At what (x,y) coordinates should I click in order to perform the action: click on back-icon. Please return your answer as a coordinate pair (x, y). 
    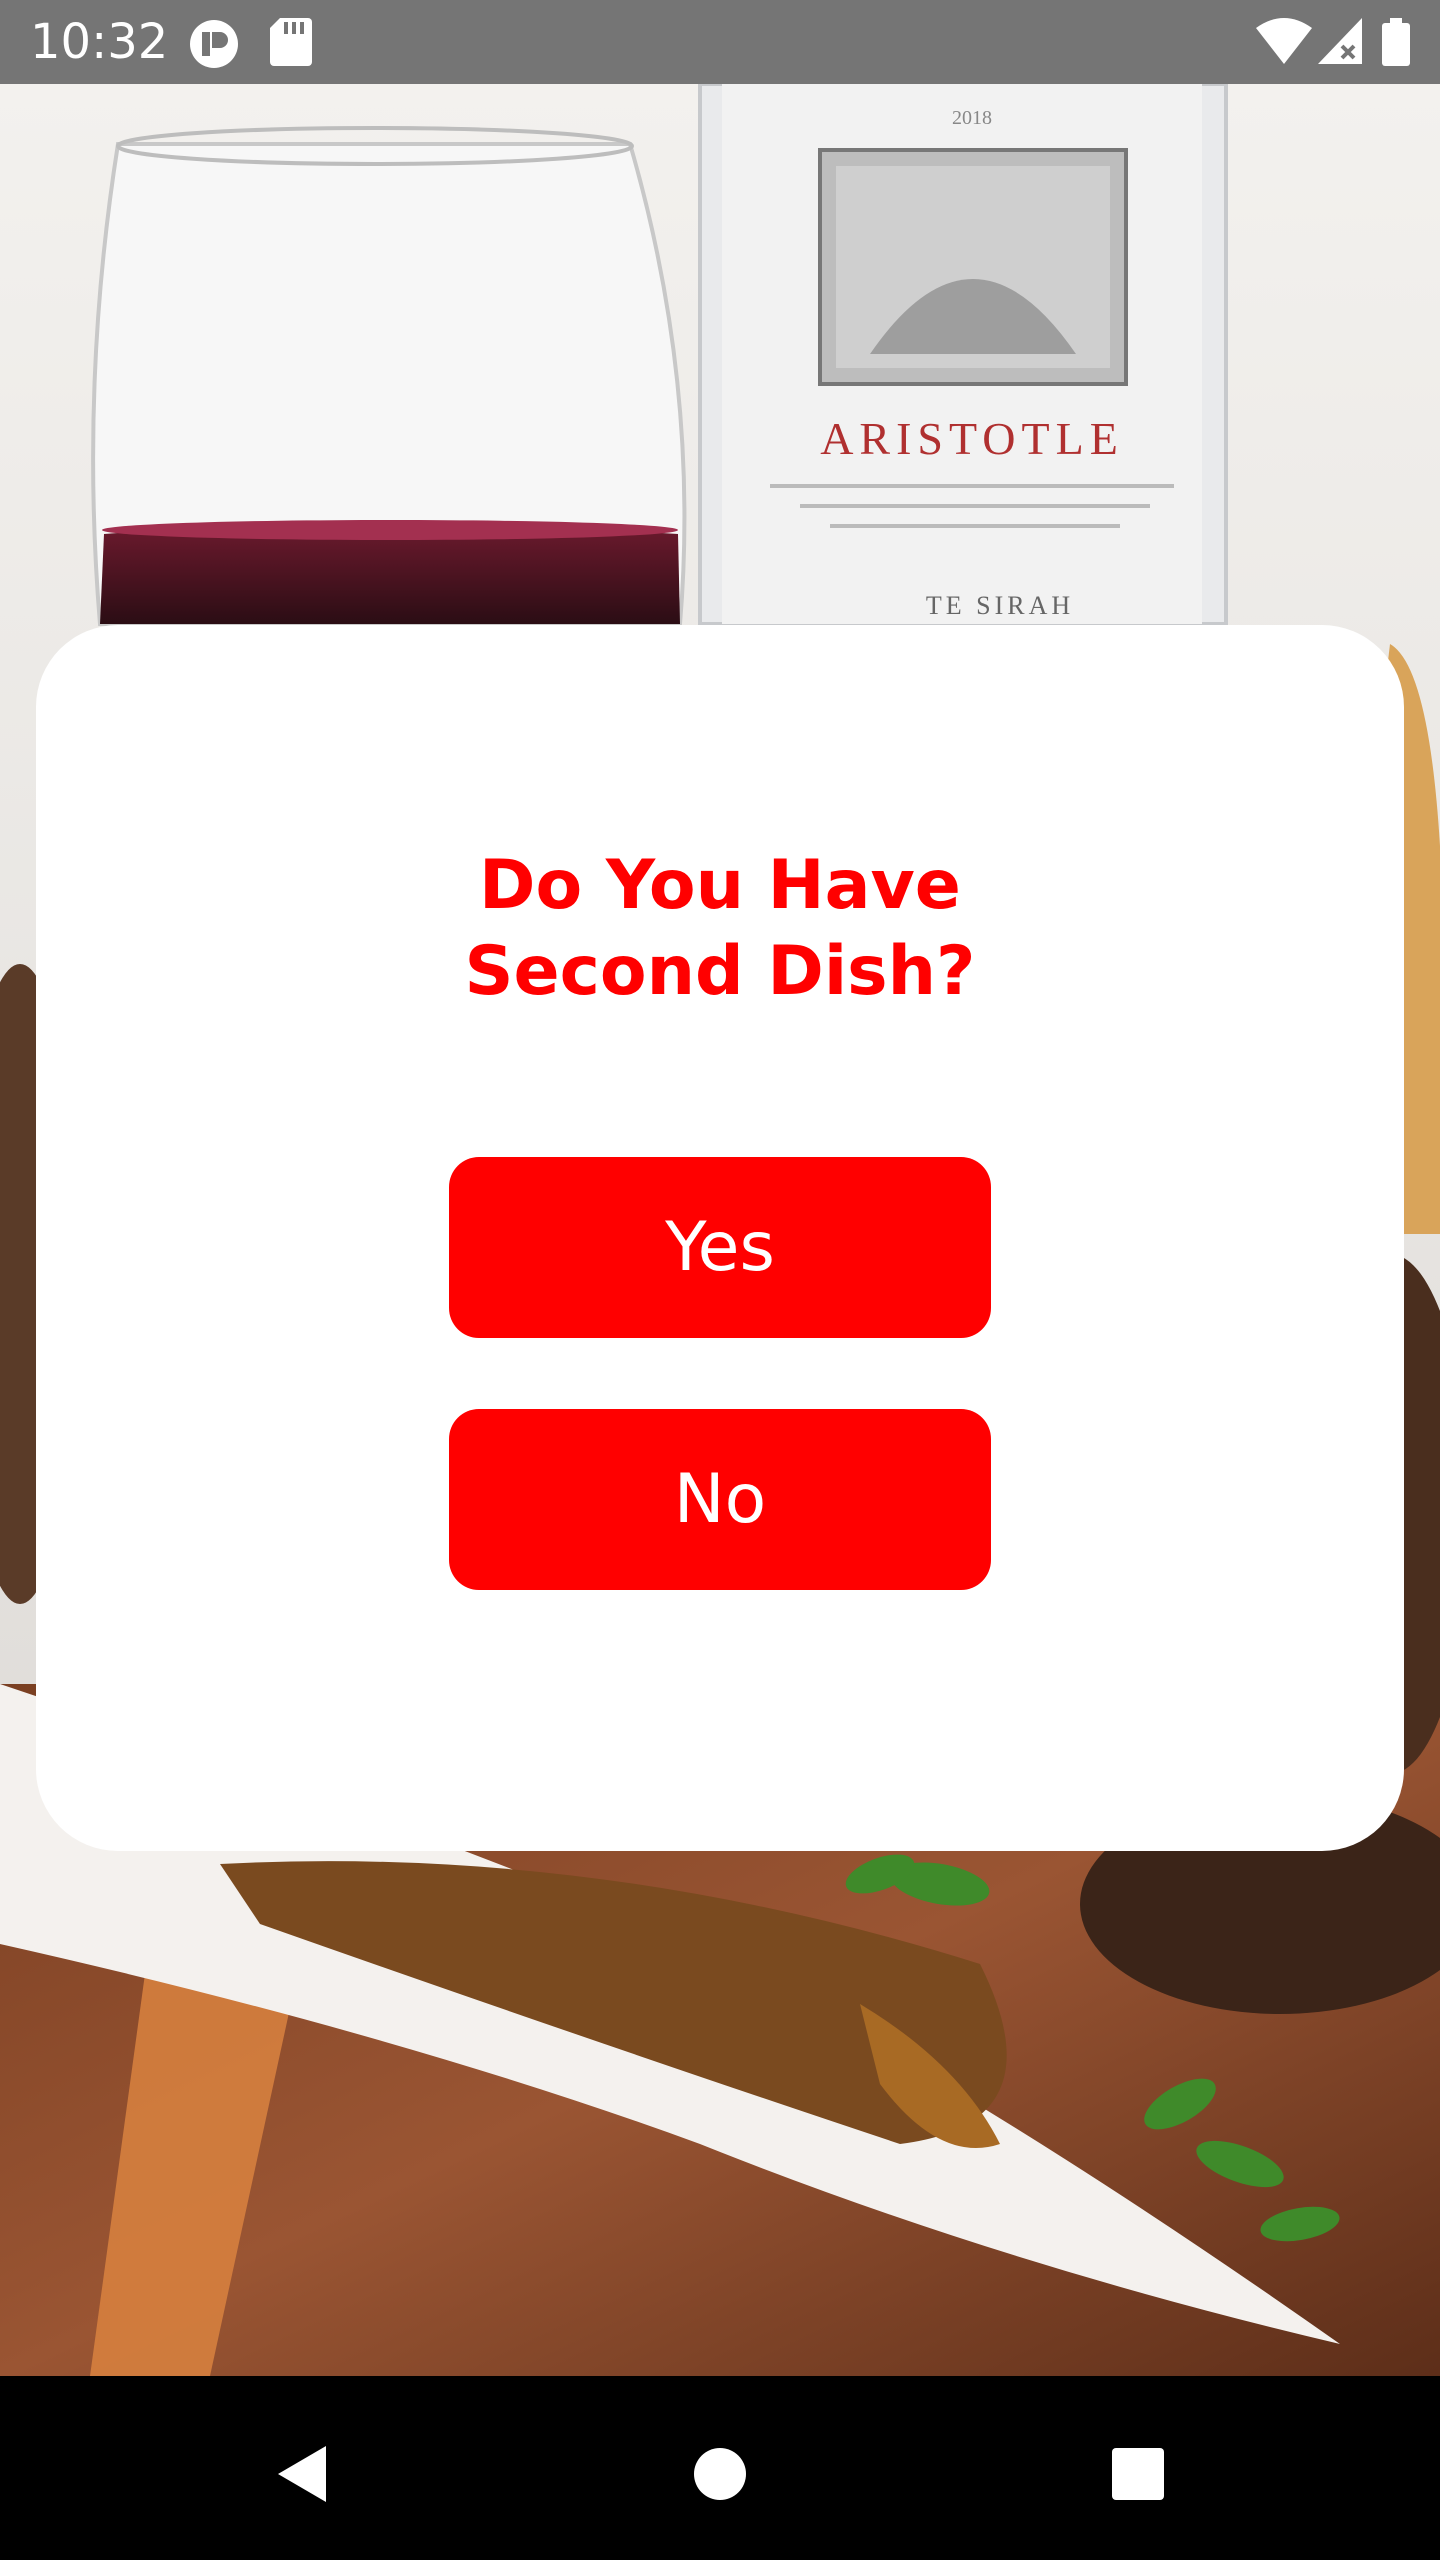
    Looking at the image, I should click on (302, 2474).